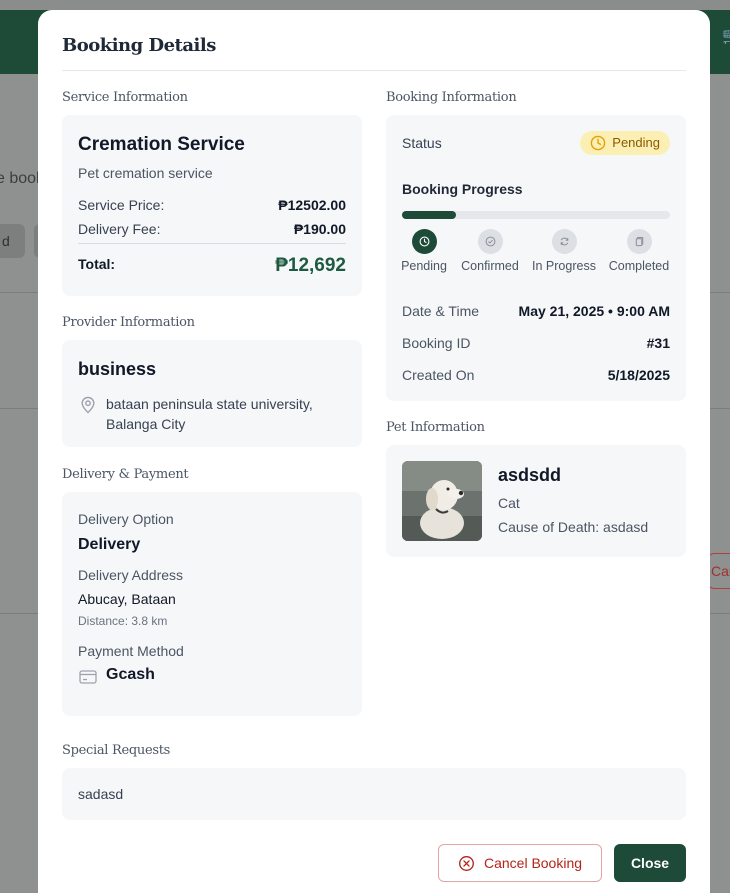  I want to click on pet-name: asdsdd, so click(530, 475).